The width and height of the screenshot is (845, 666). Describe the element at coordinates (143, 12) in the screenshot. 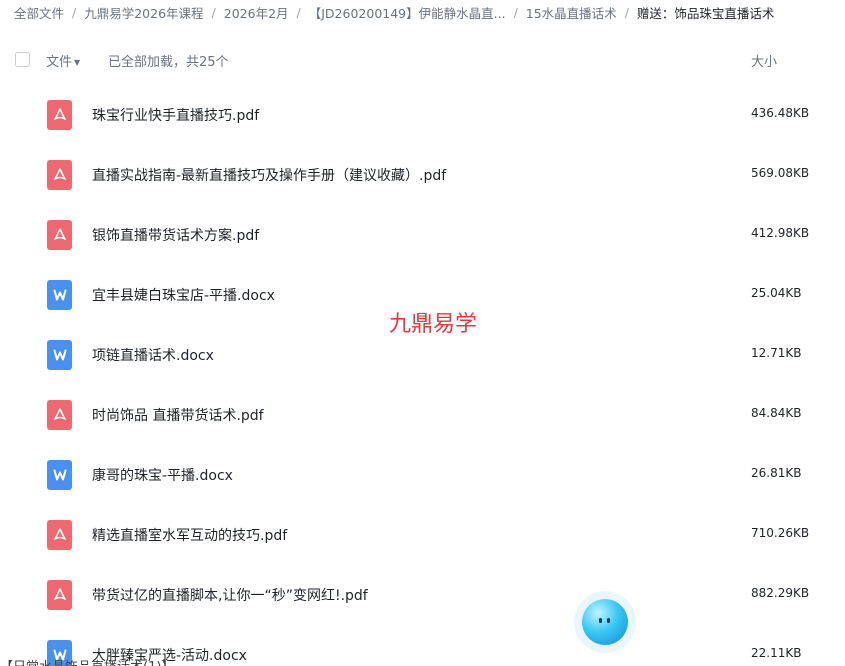

I see `breadcrumb-item-course: 九鼎易学2026年课程` at that location.